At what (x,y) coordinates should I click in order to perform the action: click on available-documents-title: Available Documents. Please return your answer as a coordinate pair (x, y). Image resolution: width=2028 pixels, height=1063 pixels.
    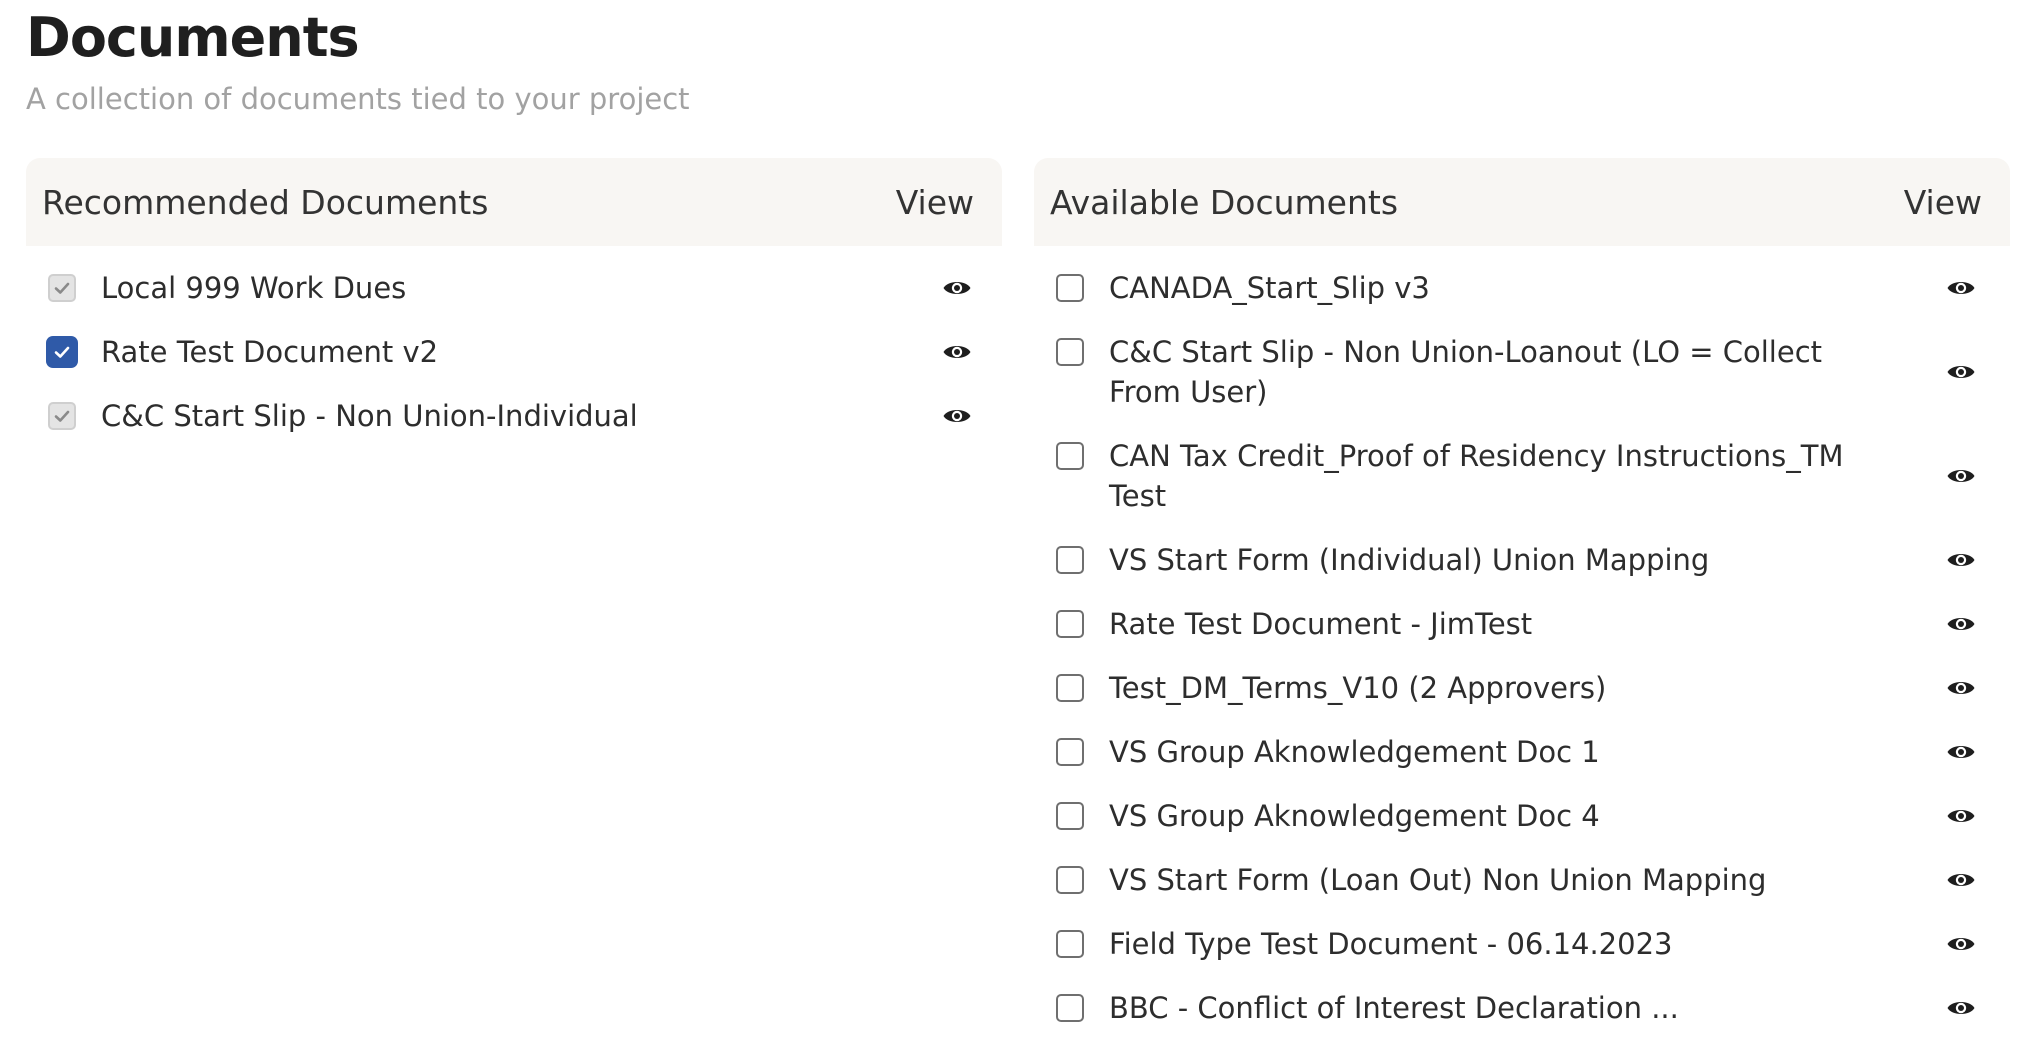
    Looking at the image, I should click on (1224, 202).